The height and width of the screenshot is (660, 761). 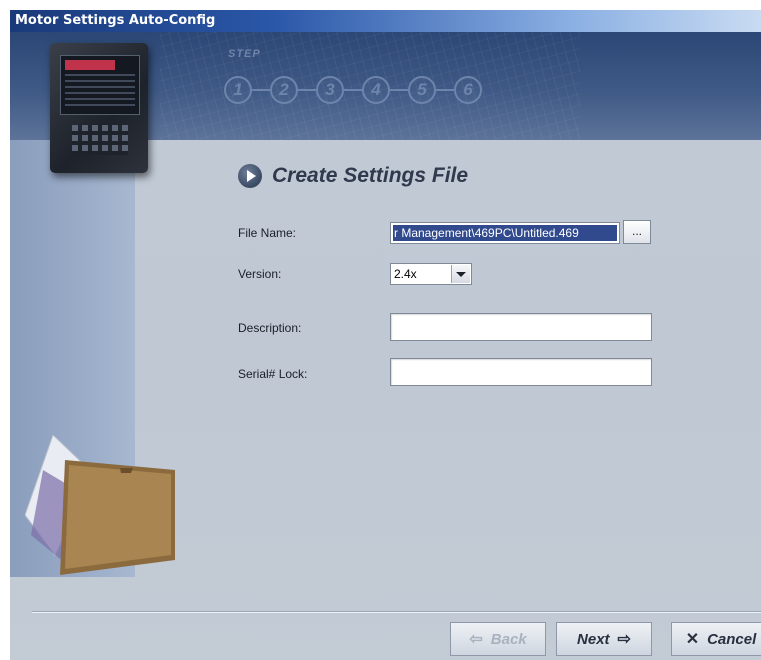 What do you see at coordinates (396, 612) in the screenshot?
I see `footer-divider` at bounding box center [396, 612].